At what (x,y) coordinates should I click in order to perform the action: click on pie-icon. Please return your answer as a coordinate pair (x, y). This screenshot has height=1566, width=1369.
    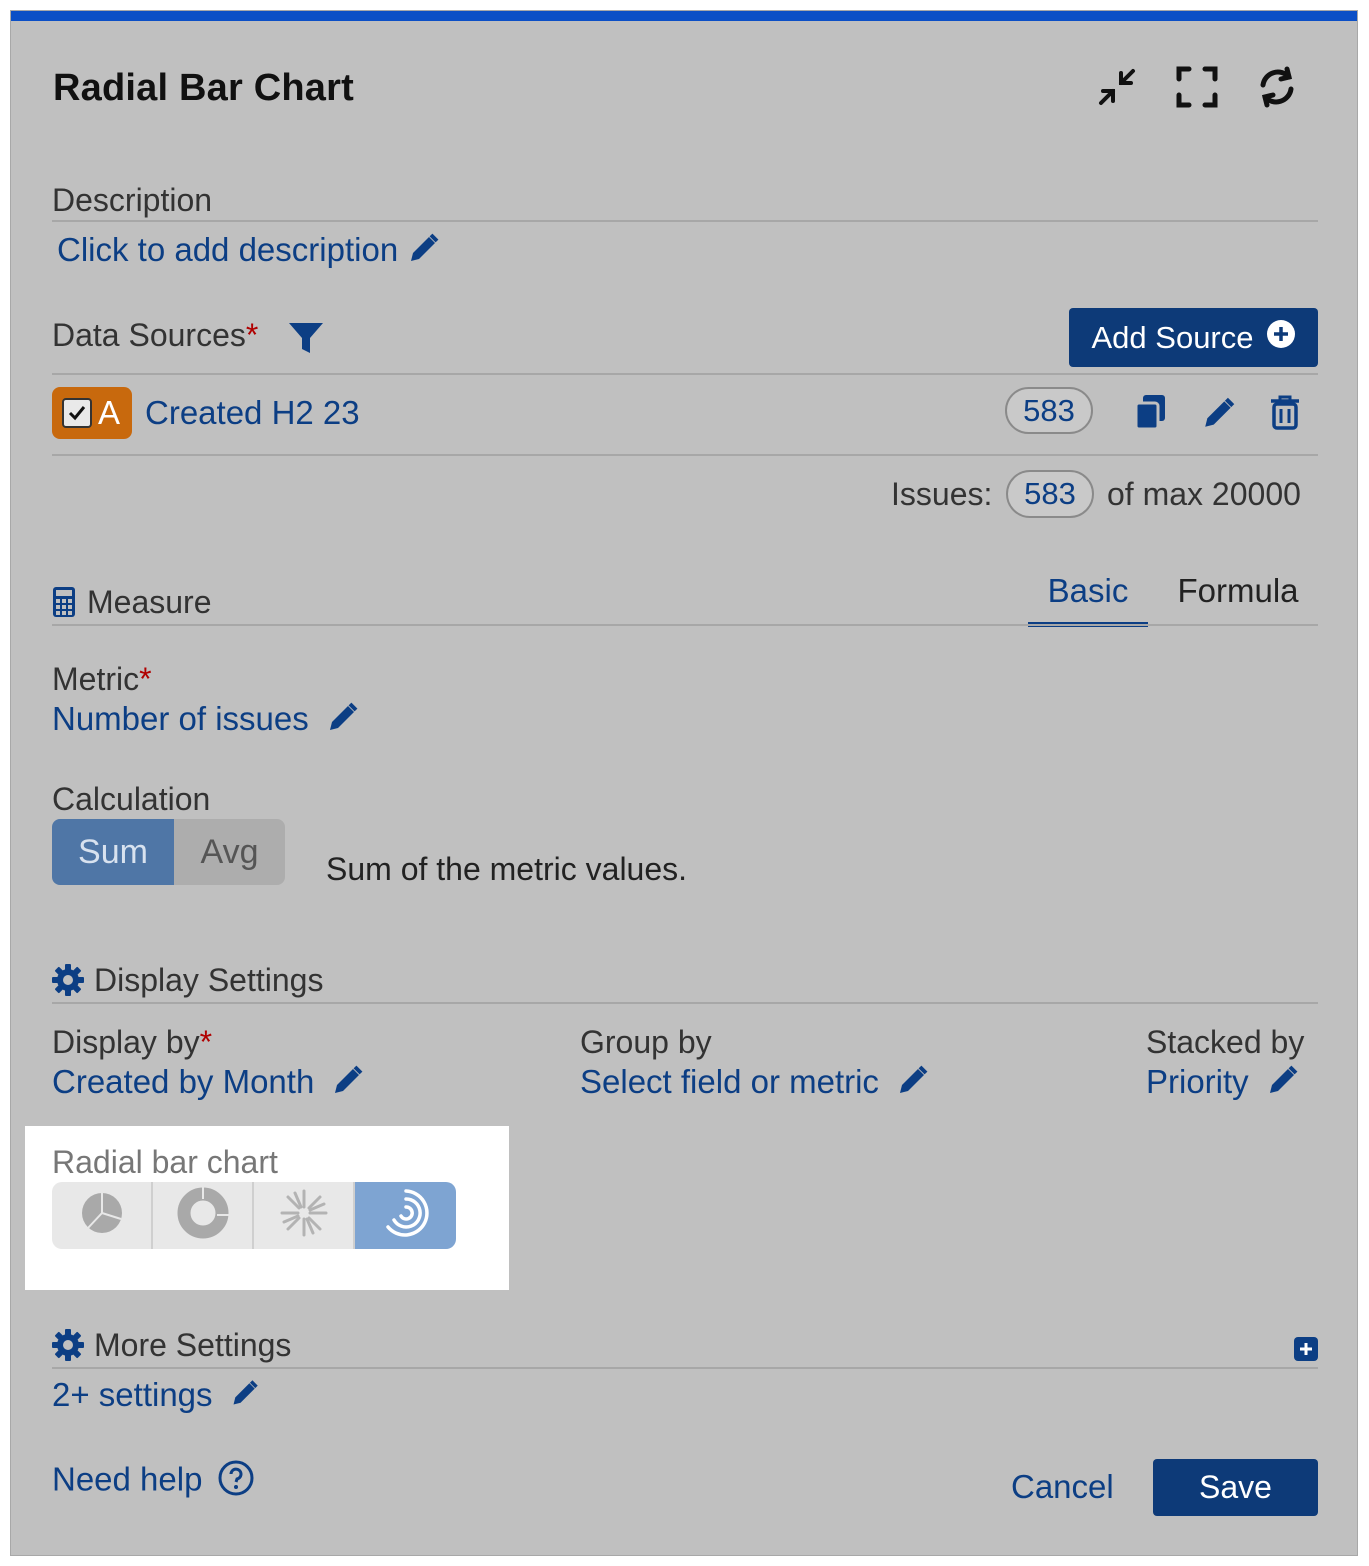
    Looking at the image, I should click on (102, 1215).